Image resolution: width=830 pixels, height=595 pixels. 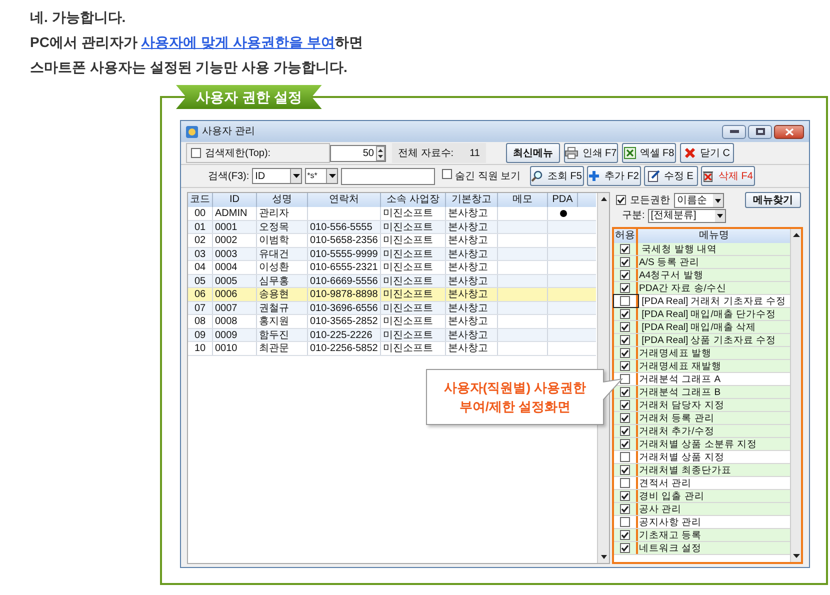 I want to click on minimize-button, so click(x=734, y=131).